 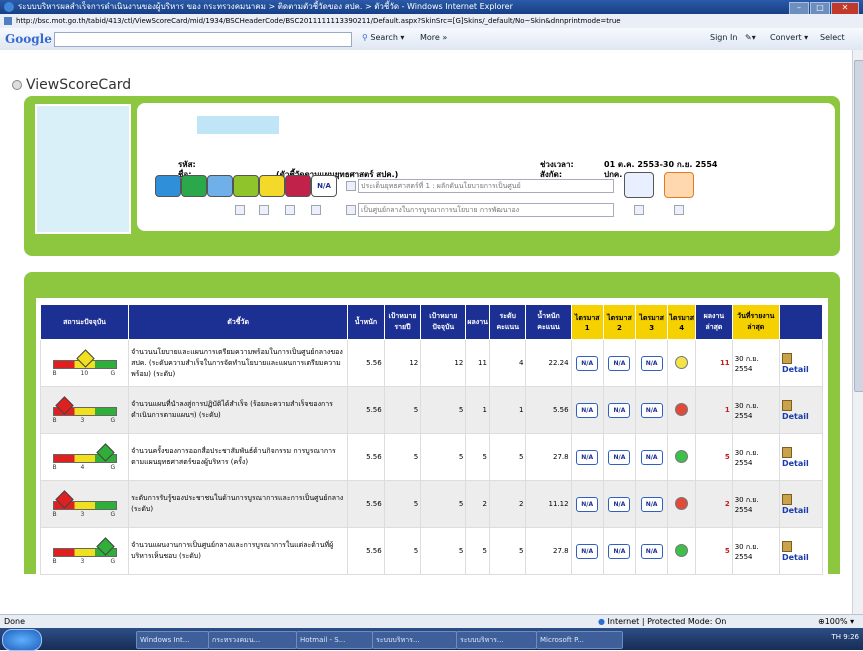 I want to click on gauge-b-label: B, so click(x=54, y=467).